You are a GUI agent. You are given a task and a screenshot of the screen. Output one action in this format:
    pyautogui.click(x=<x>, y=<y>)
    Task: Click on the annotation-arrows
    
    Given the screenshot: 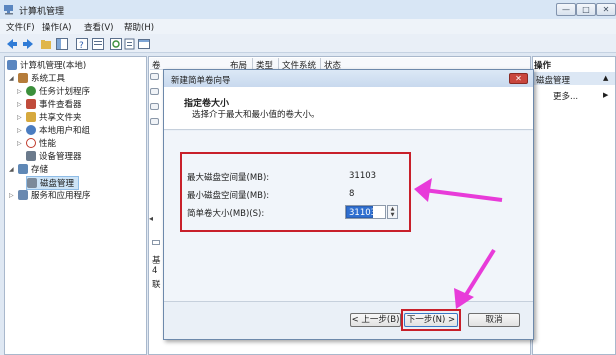 What is the action you would take?
    pyautogui.click(x=458, y=243)
    